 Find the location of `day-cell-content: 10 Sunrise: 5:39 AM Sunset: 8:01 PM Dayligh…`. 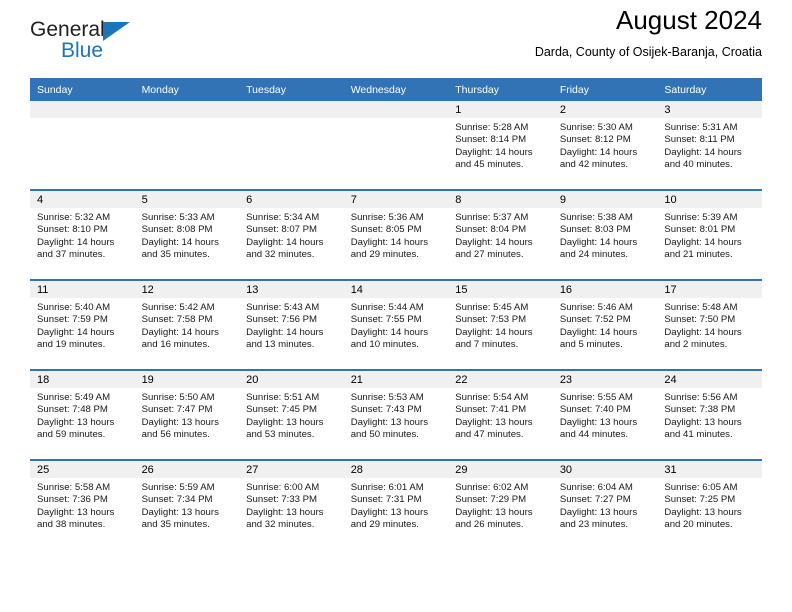

day-cell-content: 10 Sunrise: 5:39 AM Sunset: 8:01 PM Dayligh… is located at coordinates (709, 235).